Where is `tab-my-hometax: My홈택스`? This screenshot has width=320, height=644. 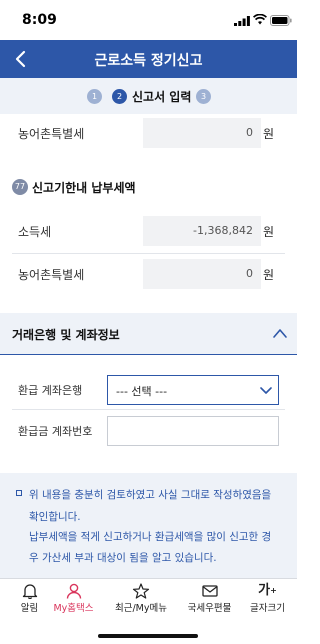 tab-my-hometax: My홈택스 is located at coordinates (73, 599).